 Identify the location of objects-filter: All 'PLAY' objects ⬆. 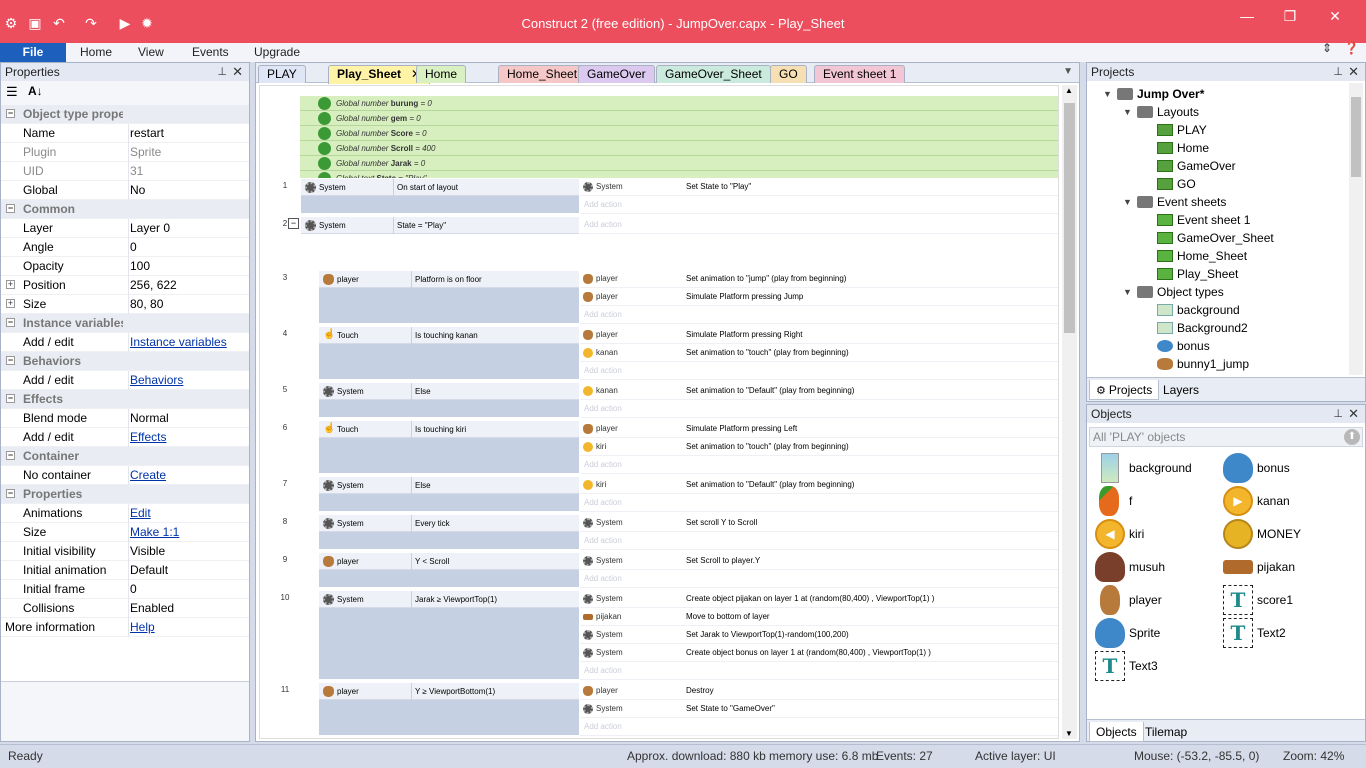
(1226, 437).